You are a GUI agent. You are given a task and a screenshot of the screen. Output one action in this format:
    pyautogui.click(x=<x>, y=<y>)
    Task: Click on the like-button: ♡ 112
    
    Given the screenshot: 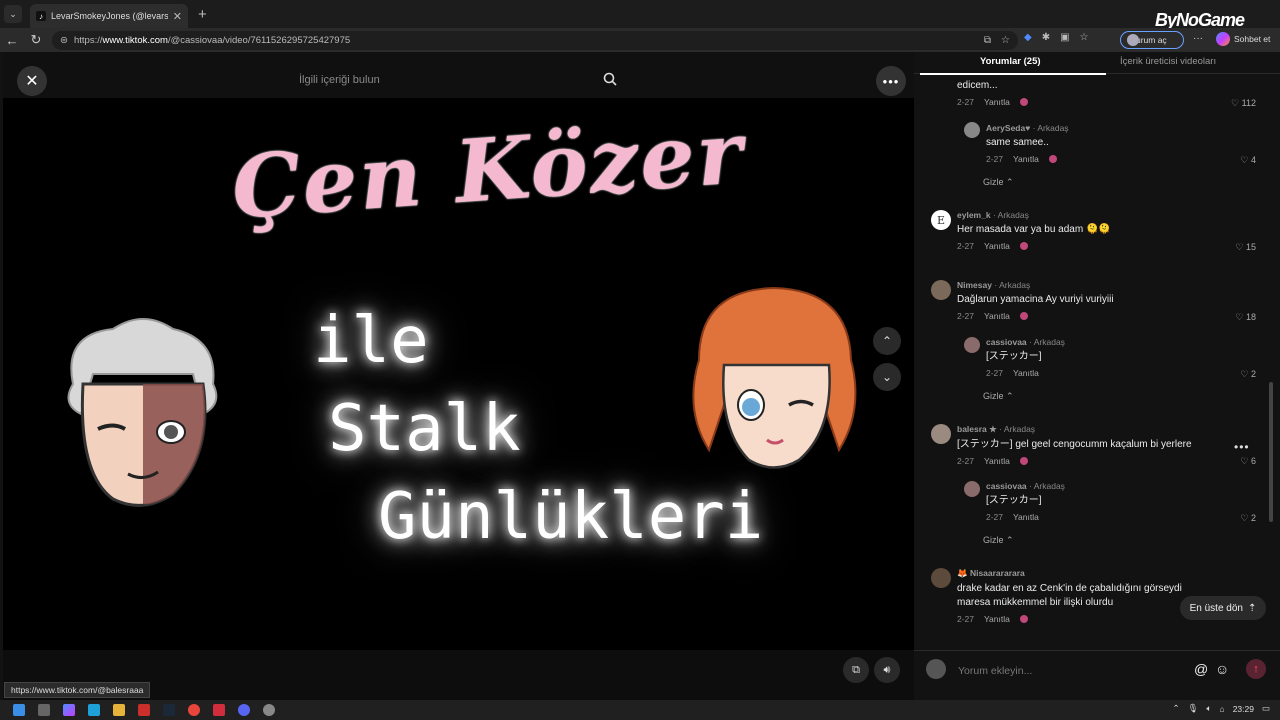 What is the action you would take?
    pyautogui.click(x=1243, y=103)
    